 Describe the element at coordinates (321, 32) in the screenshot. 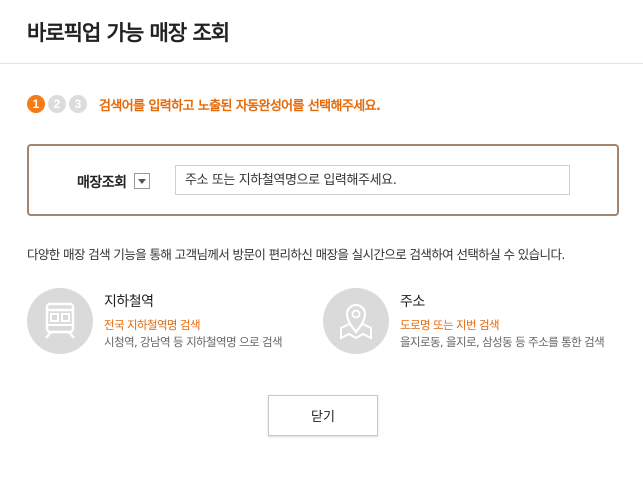

I see `dialog-header: 바로픽업 가능 매장 조회` at that location.